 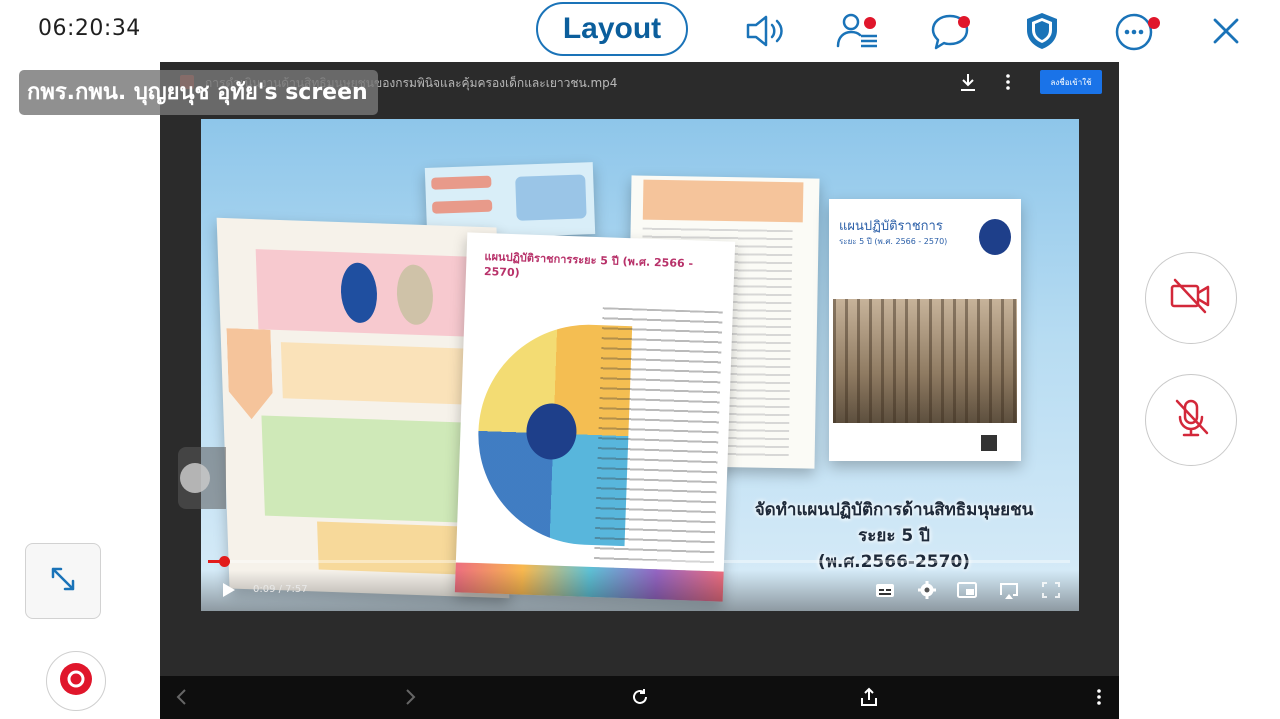 I want to click on expand-icon, so click(x=63, y=581).